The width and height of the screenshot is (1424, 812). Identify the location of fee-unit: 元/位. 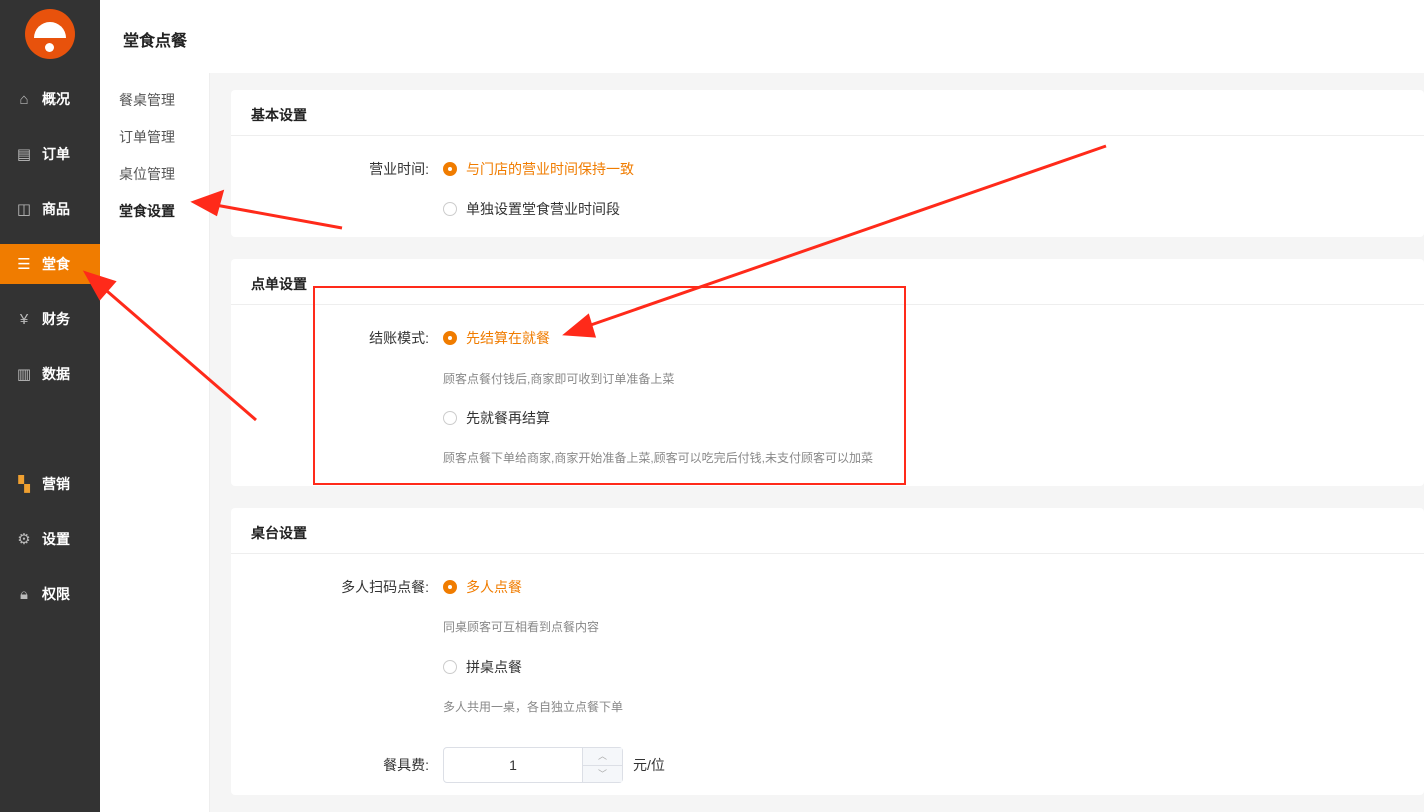
(649, 765).